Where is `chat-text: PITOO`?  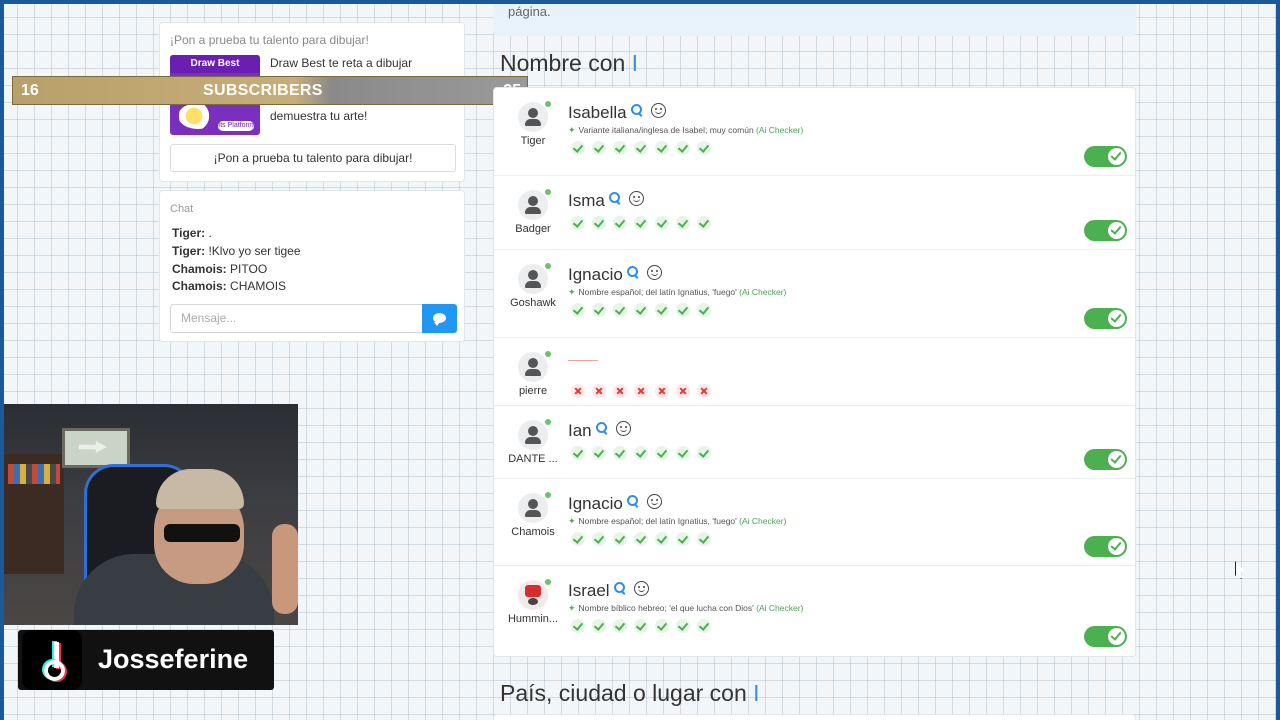 chat-text: PITOO is located at coordinates (249, 269).